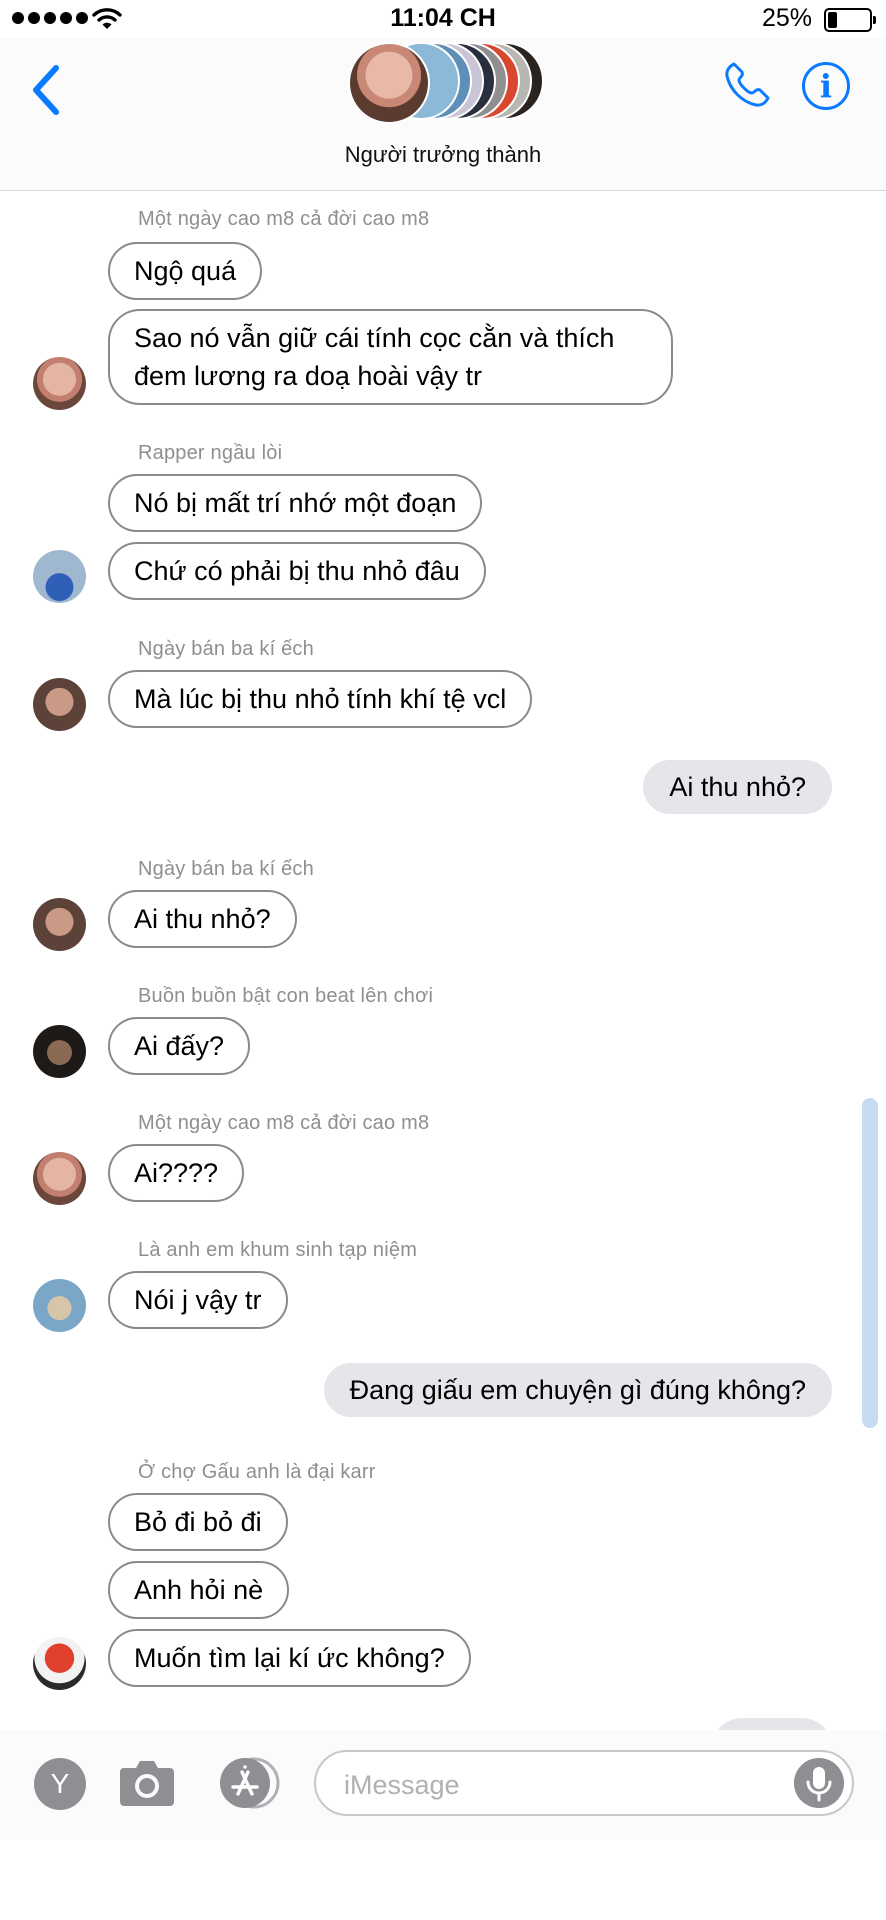  I want to click on incoming-message: Ngộ quá, so click(185, 271).